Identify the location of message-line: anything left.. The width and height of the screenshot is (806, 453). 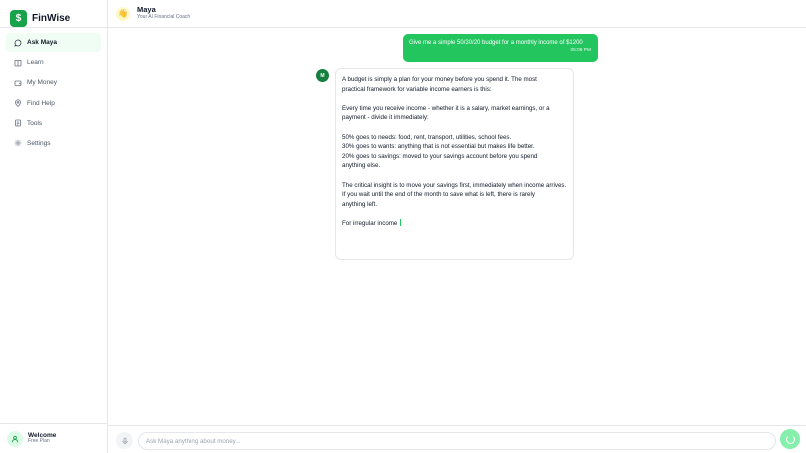
(360, 204).